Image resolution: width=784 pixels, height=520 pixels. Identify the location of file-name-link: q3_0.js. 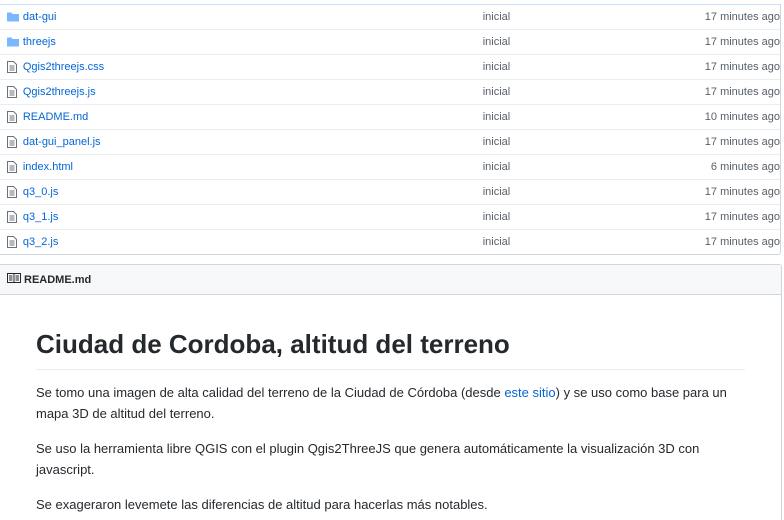
(253, 192).